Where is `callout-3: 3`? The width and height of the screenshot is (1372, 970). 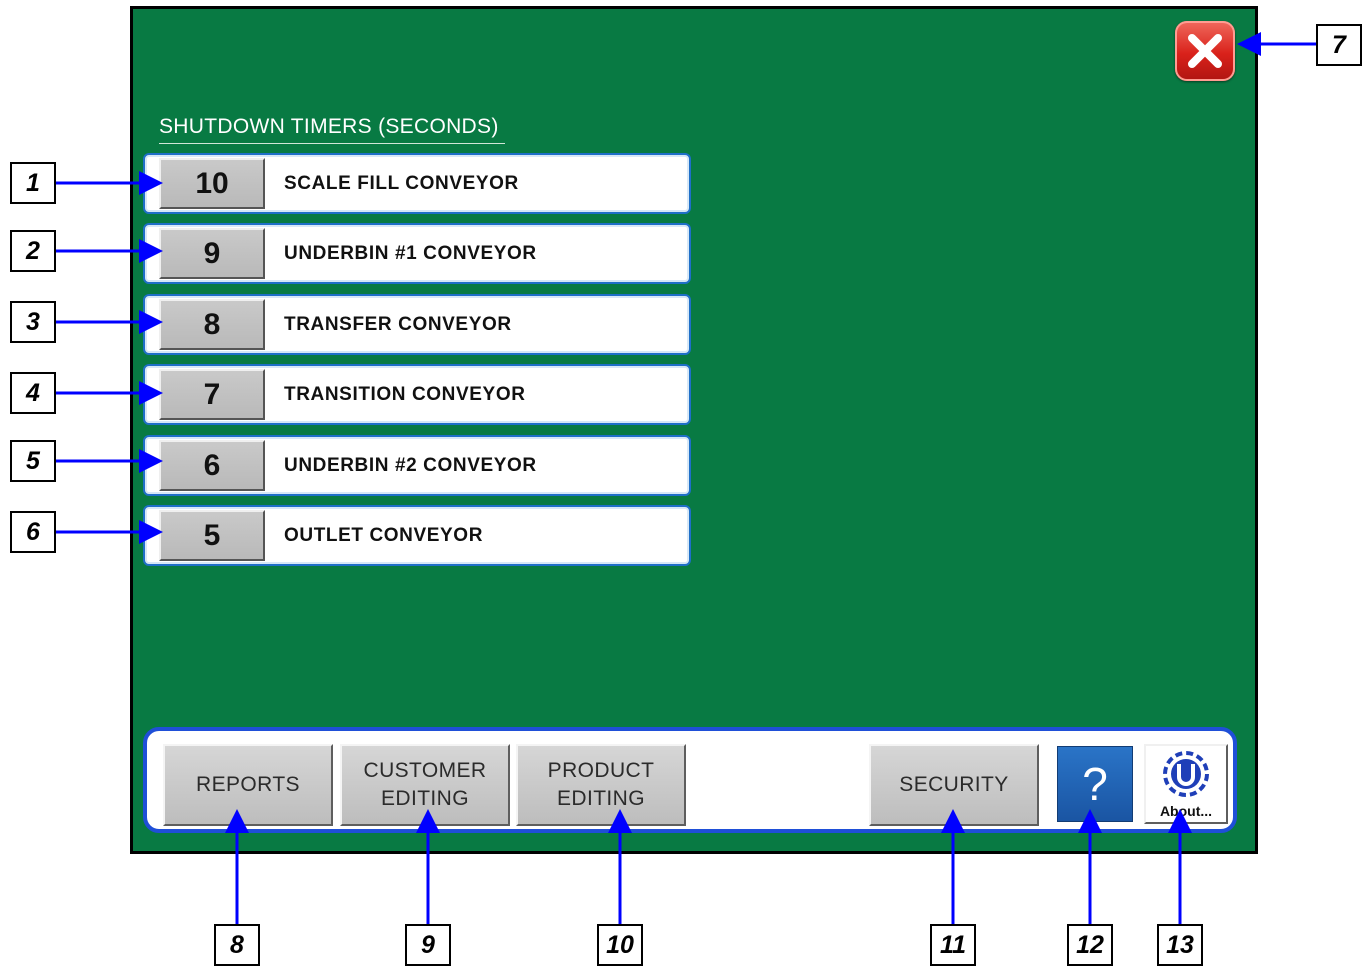
callout-3: 3 is located at coordinates (33, 322).